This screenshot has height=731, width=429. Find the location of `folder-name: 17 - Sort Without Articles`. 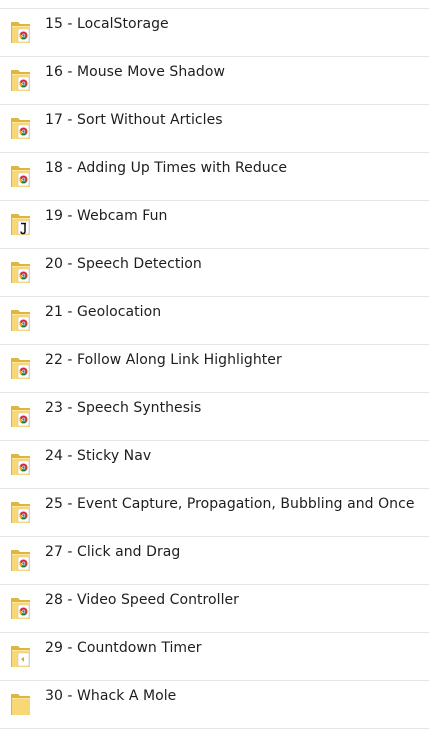

folder-name: 17 - Sort Without Articles is located at coordinates (134, 120).